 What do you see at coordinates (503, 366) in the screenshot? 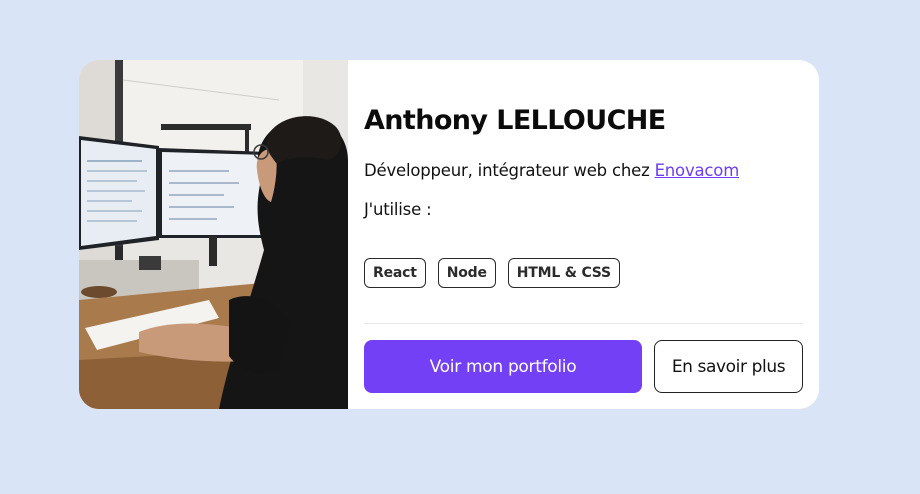
I see `view-portfolio-button: Voir mon portfolio` at bounding box center [503, 366].